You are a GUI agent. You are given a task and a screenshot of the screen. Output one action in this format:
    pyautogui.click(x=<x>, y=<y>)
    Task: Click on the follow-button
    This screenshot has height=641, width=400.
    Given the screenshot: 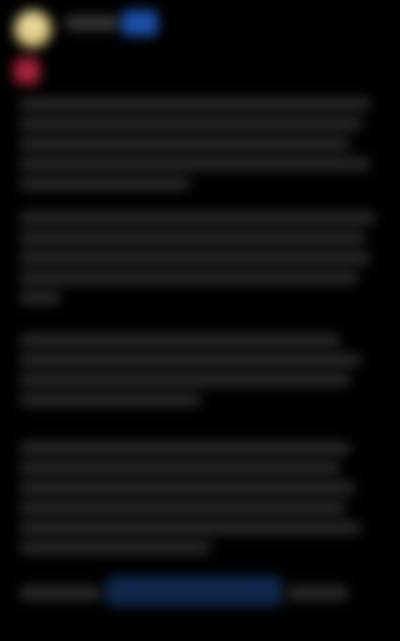 What is the action you would take?
    pyautogui.click(x=140, y=23)
    